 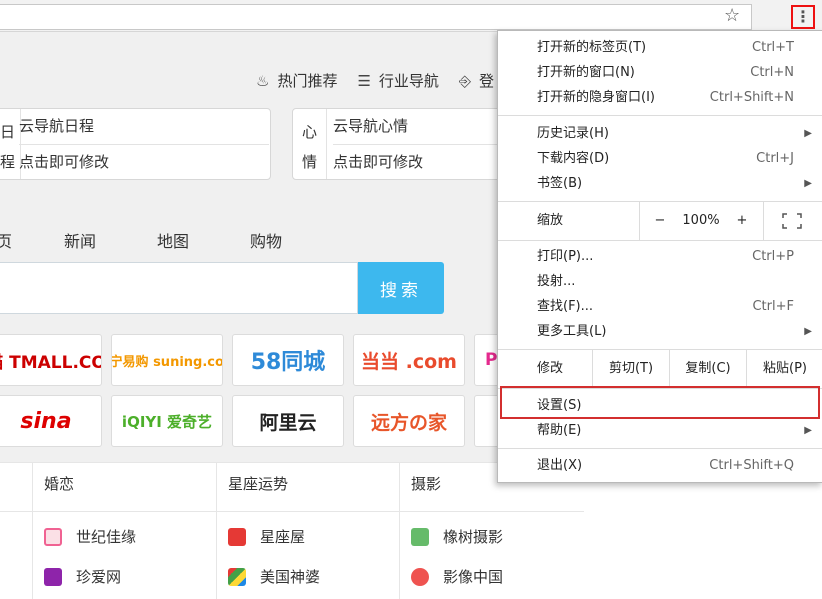 I want to click on menu-history: 历史记录(H) ▶, so click(x=660, y=134).